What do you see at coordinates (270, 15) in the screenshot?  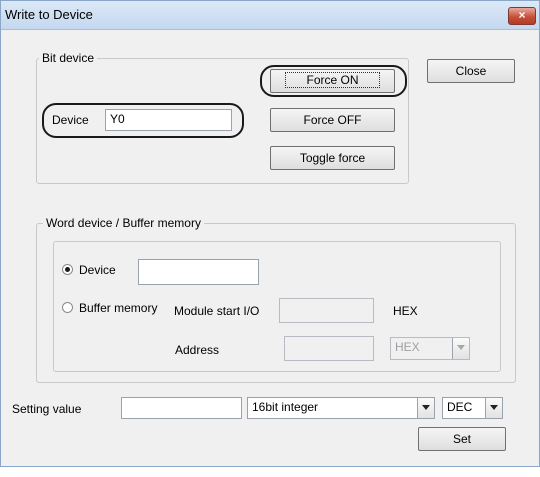 I see `title-bar: Write to Device ×` at bounding box center [270, 15].